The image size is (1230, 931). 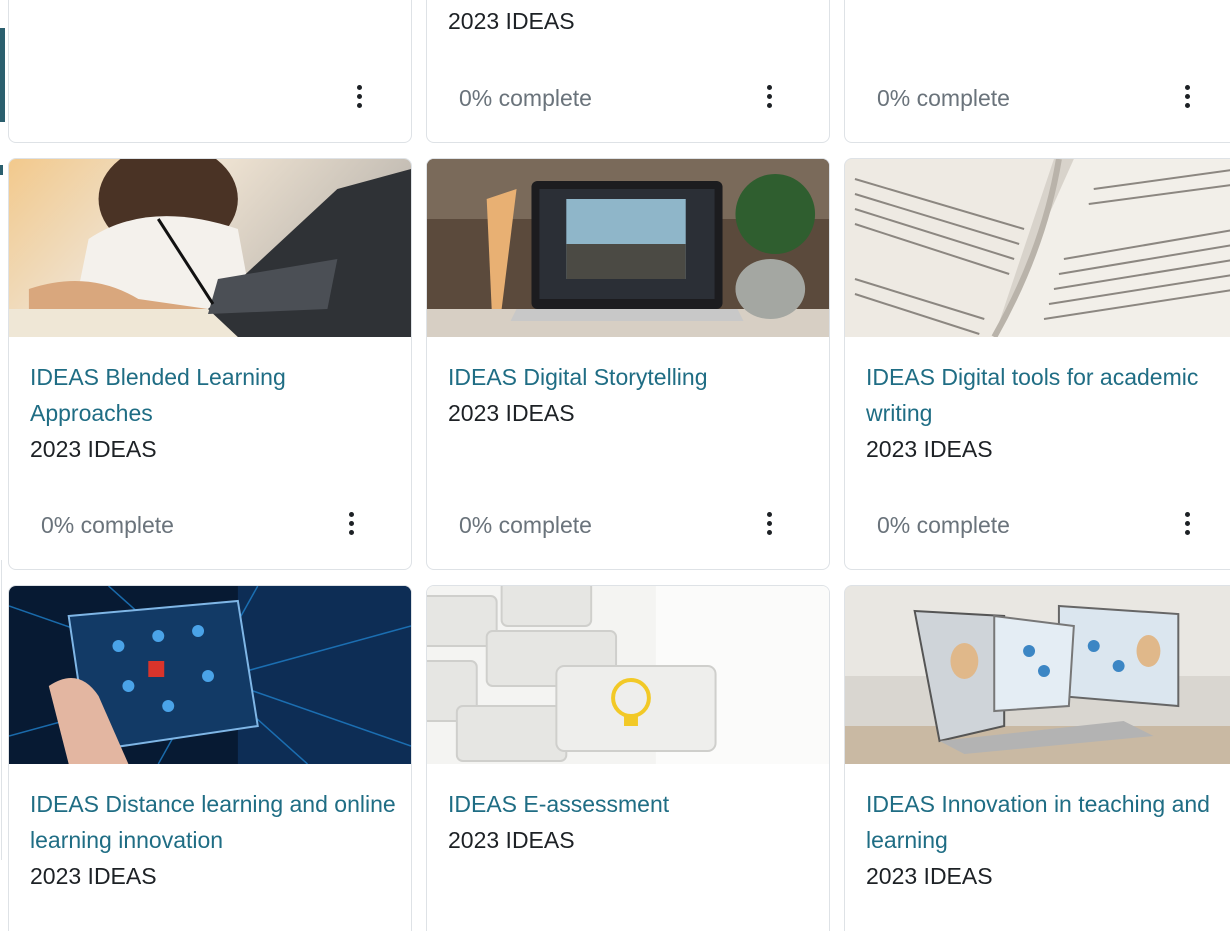 I want to click on person-writing-laptop-image, so click(x=210, y=248).